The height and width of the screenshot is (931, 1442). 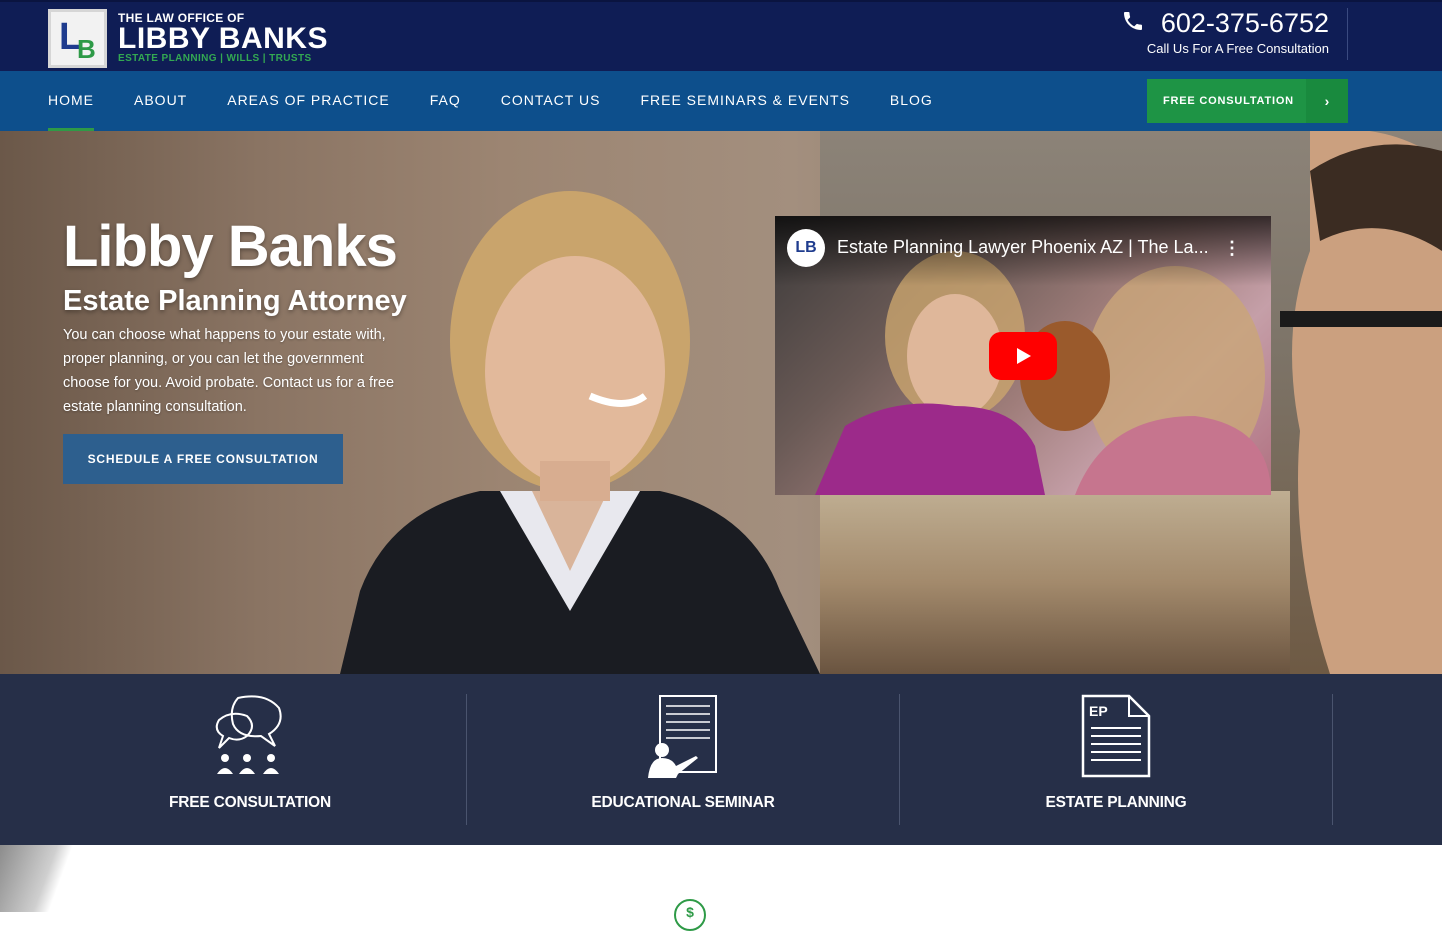 I want to click on feature-label: FREE CONSULTATION, so click(x=250, y=802).